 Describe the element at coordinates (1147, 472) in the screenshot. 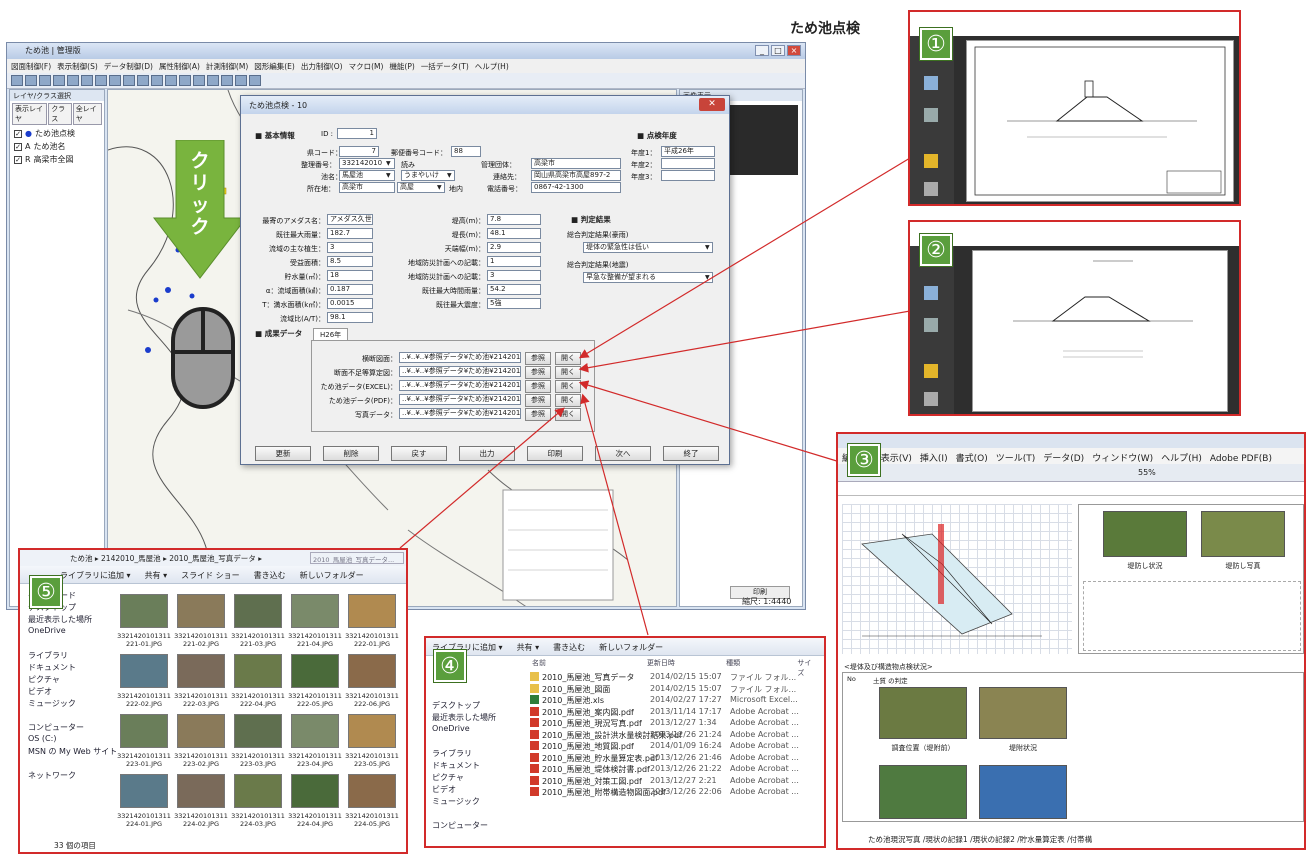

I see `zoom-level: 55%` at that location.